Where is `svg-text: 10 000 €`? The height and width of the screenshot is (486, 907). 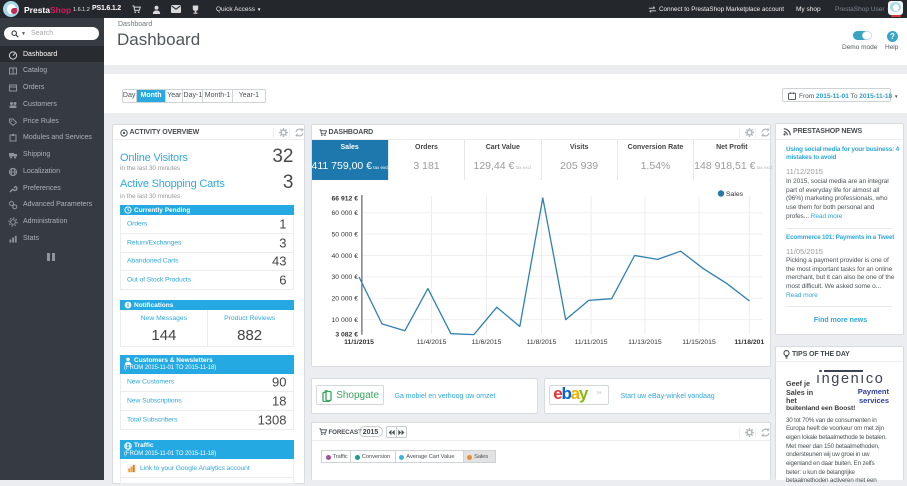
svg-text: 10 000 € is located at coordinates (344, 320).